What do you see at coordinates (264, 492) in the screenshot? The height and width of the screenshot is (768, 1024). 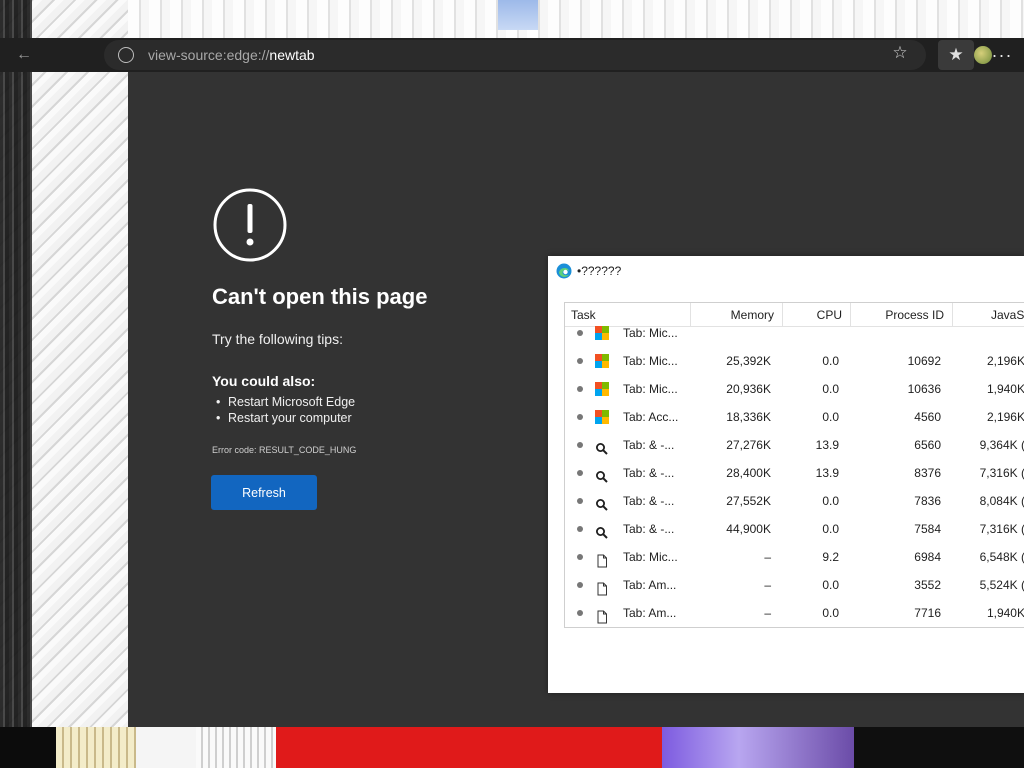 I see `refresh-button: Refresh` at bounding box center [264, 492].